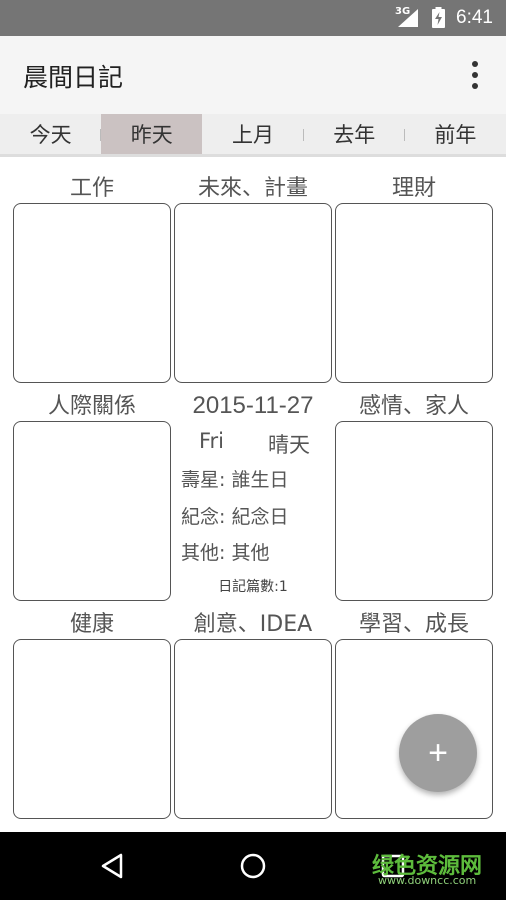 The width and height of the screenshot is (506, 900). I want to click on tab-label: 上月, so click(253, 135).